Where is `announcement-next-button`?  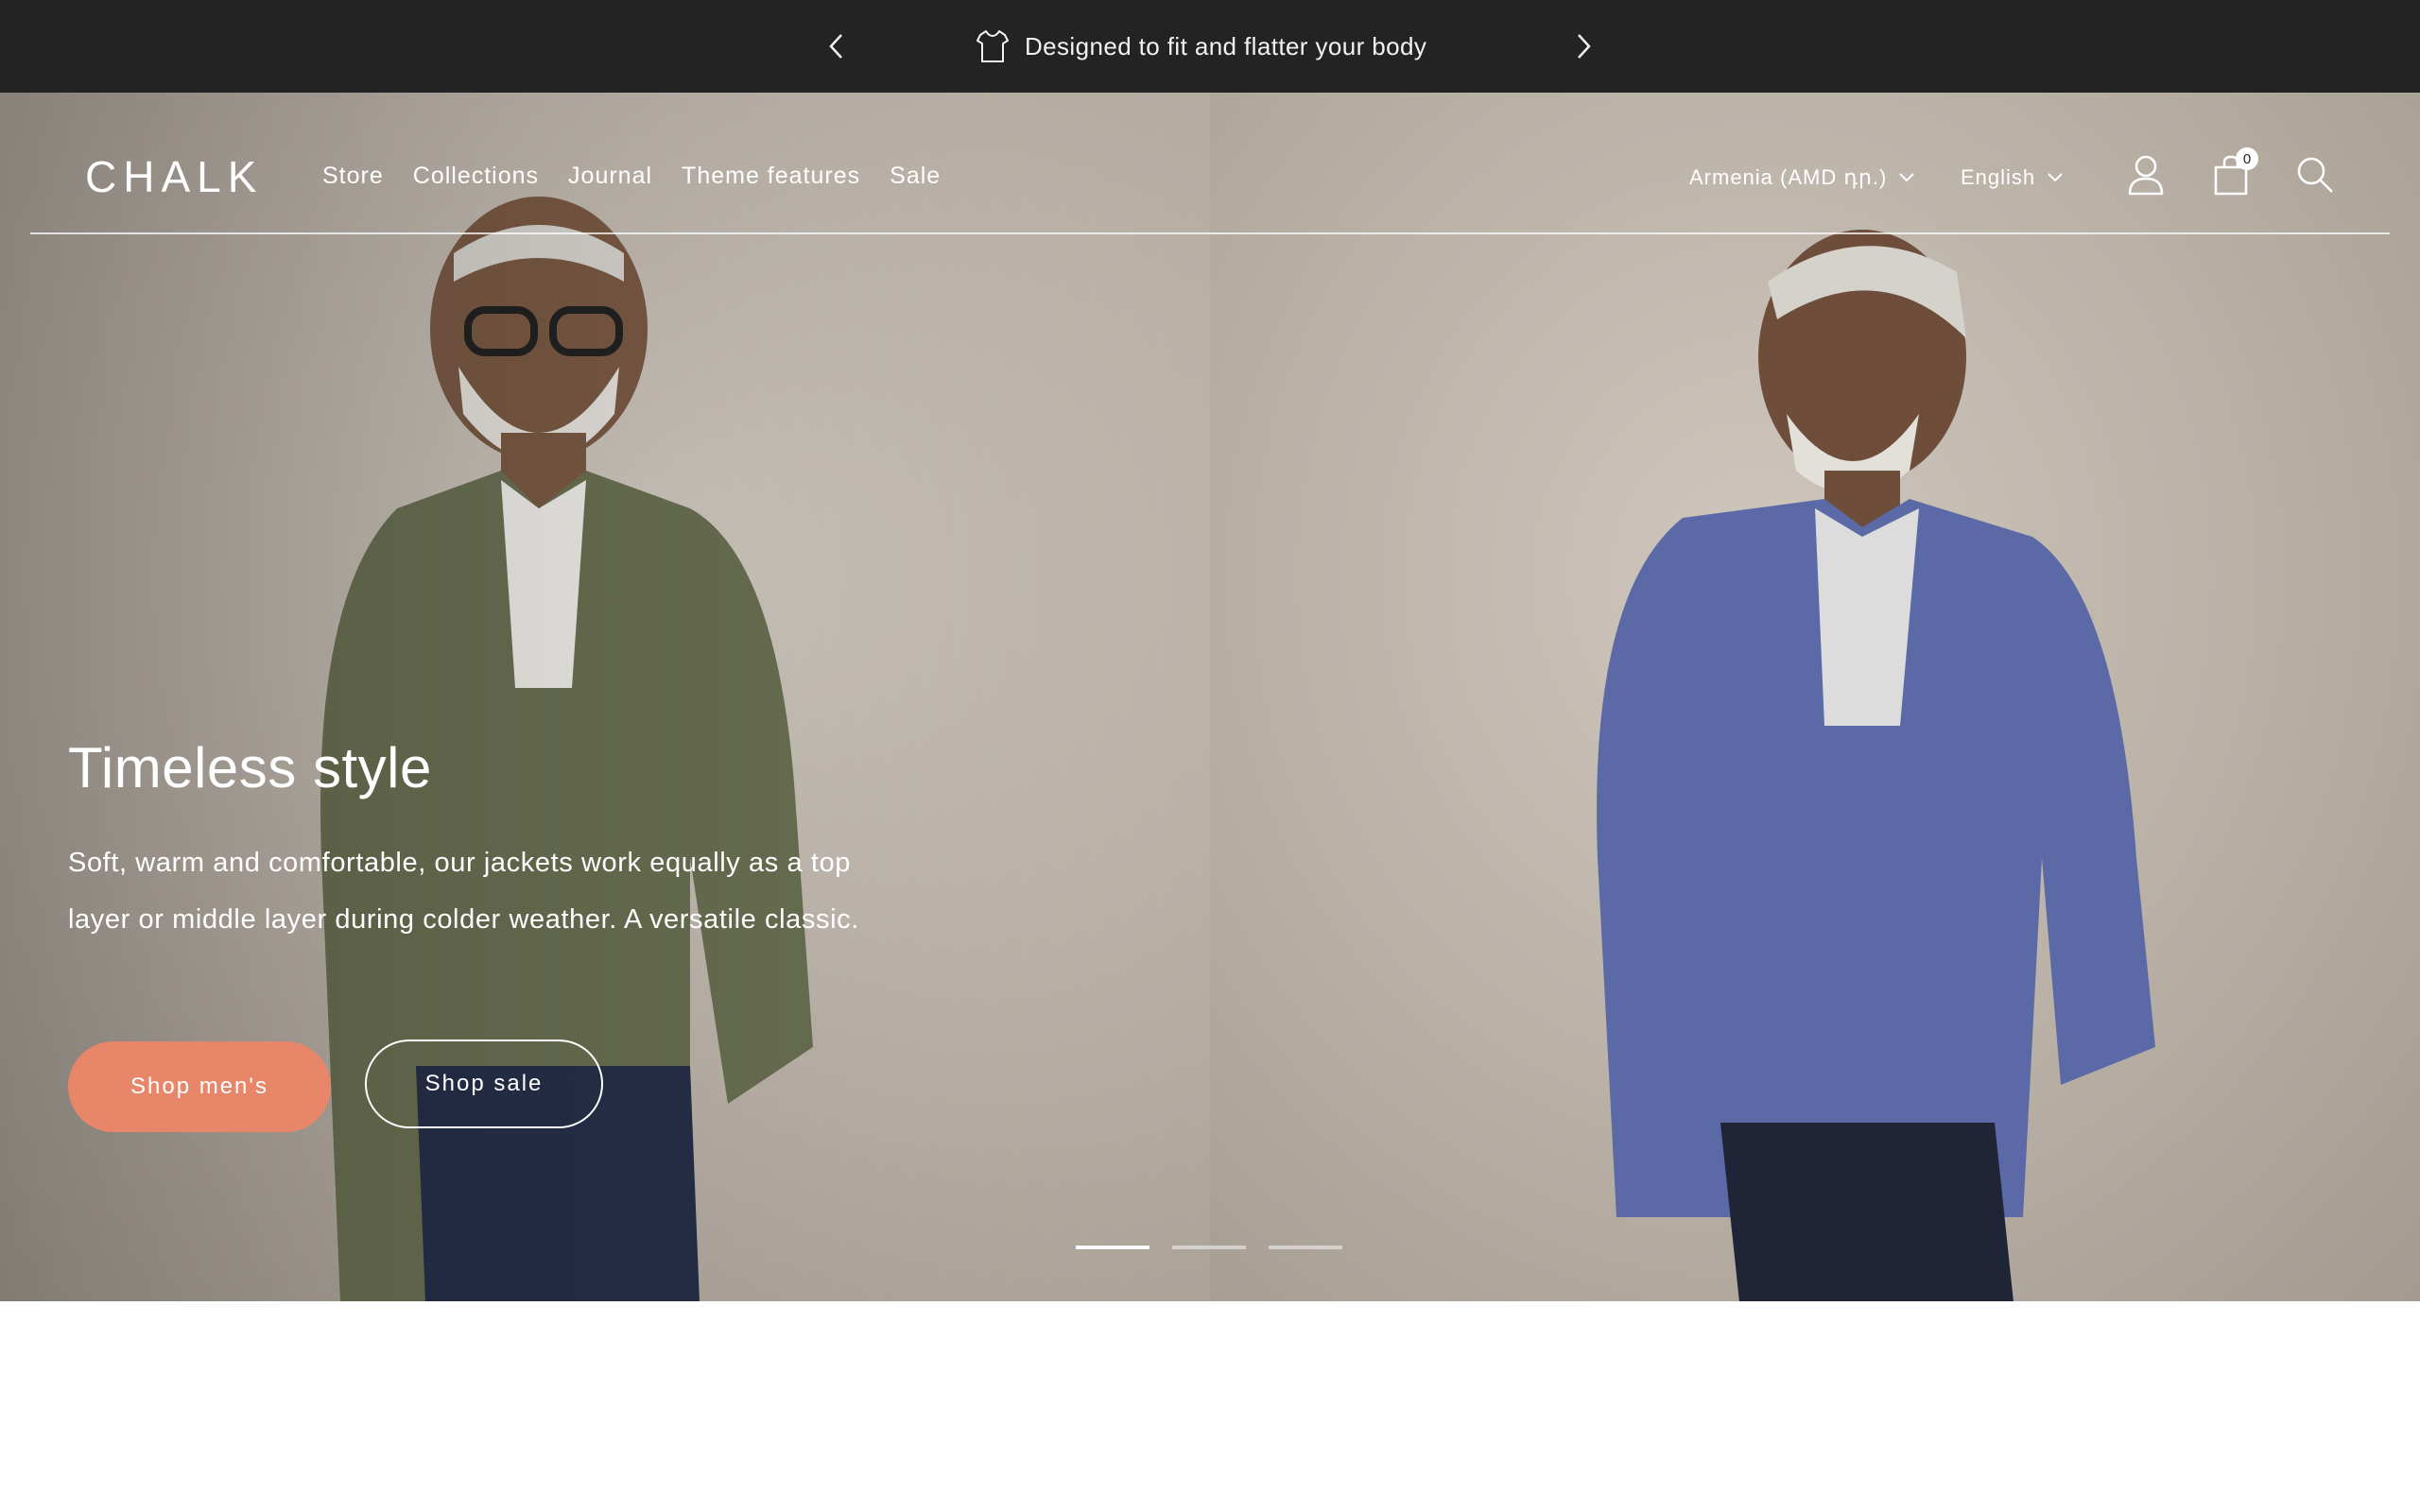 announcement-next-button is located at coordinates (1583, 46).